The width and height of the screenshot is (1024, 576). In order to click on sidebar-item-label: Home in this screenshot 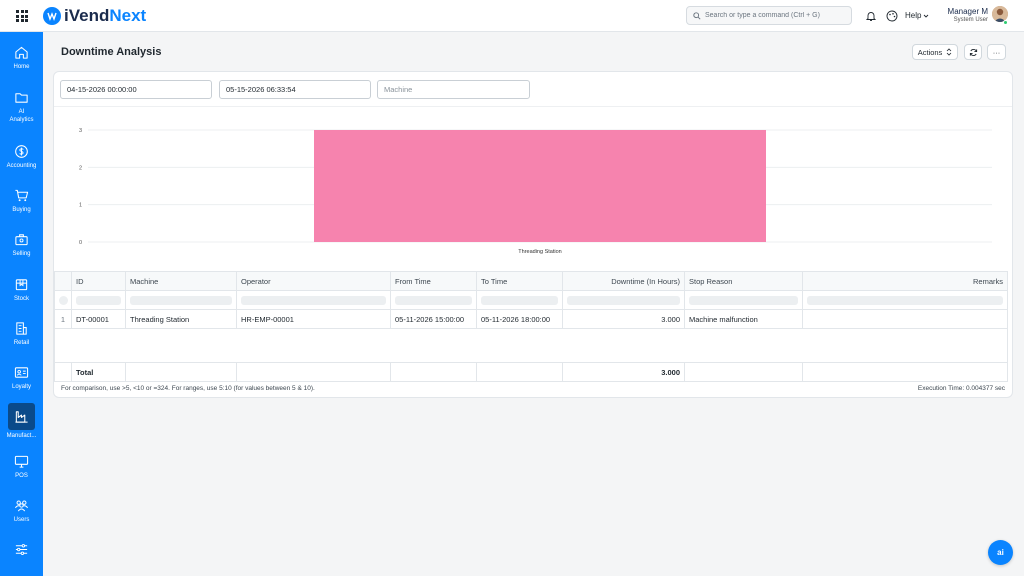, I will do `click(21, 67)`.